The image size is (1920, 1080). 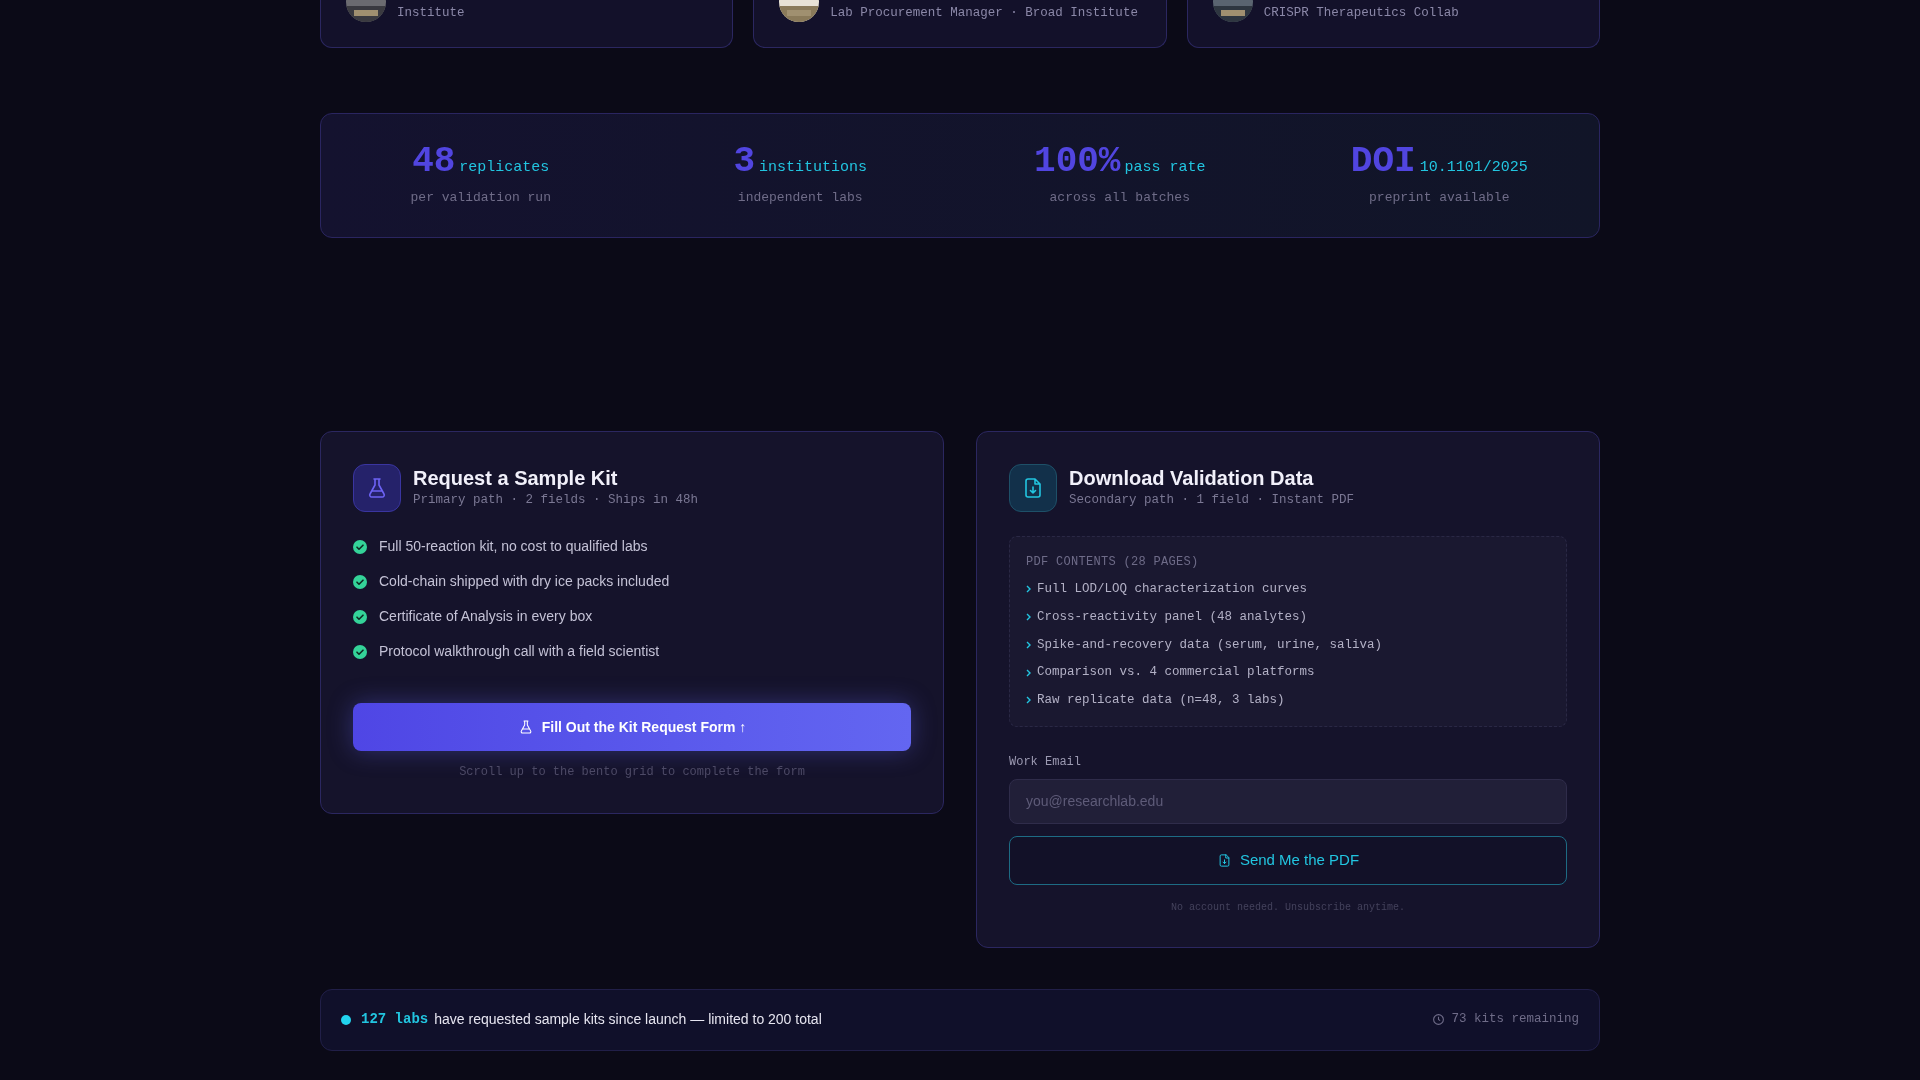 I want to click on testimonial-role: CRISPR Therapeutics Collab, so click(x=1361, y=13).